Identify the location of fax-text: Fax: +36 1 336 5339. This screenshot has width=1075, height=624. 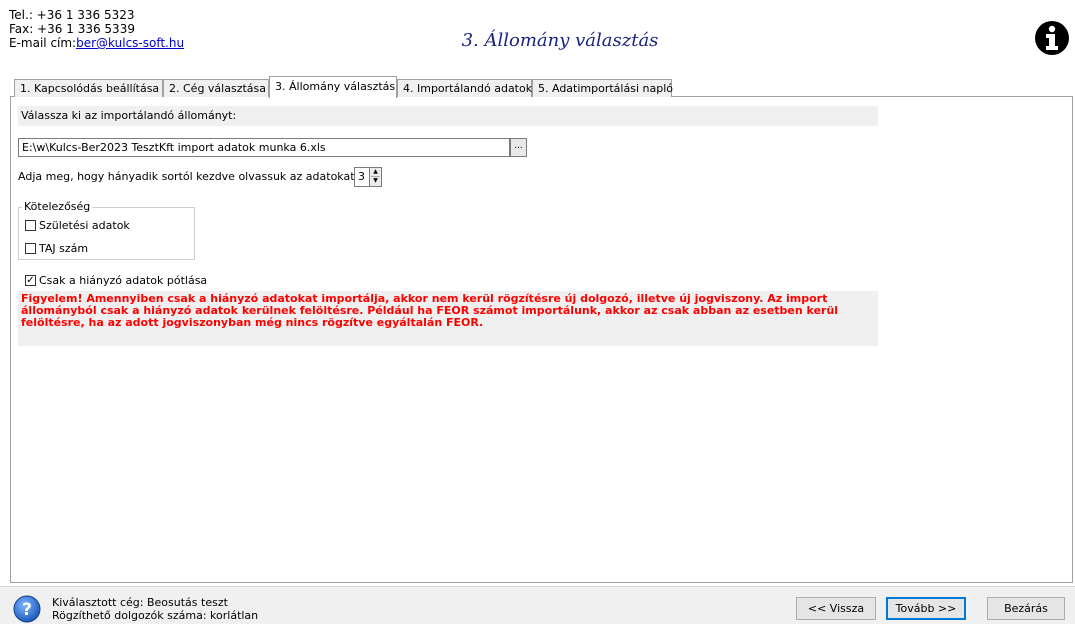
(72, 29).